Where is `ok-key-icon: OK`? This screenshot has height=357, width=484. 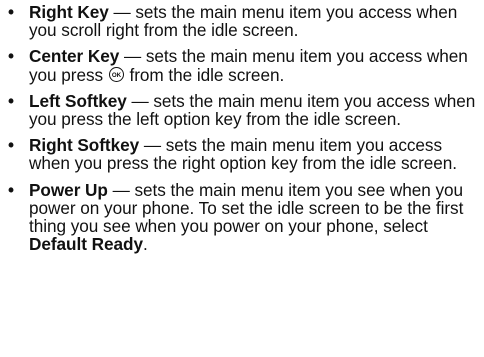
ok-key-icon: OK is located at coordinates (116, 74).